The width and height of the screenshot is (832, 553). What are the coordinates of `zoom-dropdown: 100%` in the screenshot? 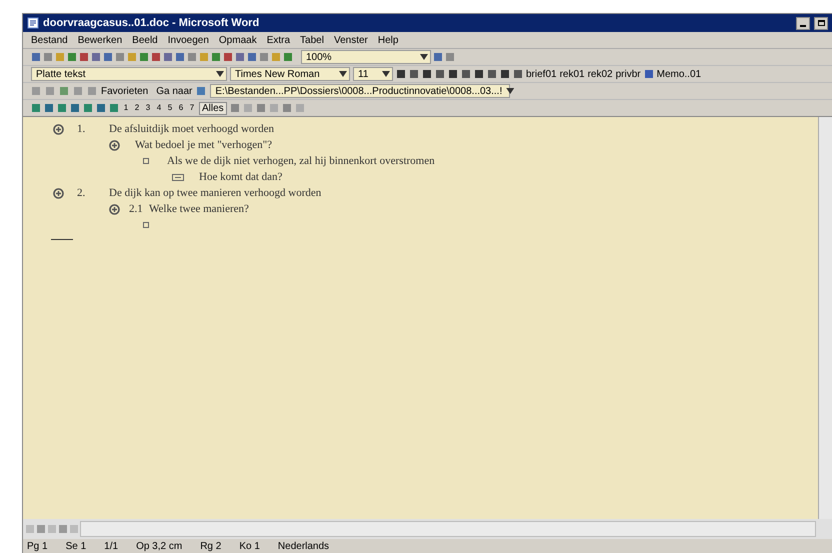 It's located at (366, 57).